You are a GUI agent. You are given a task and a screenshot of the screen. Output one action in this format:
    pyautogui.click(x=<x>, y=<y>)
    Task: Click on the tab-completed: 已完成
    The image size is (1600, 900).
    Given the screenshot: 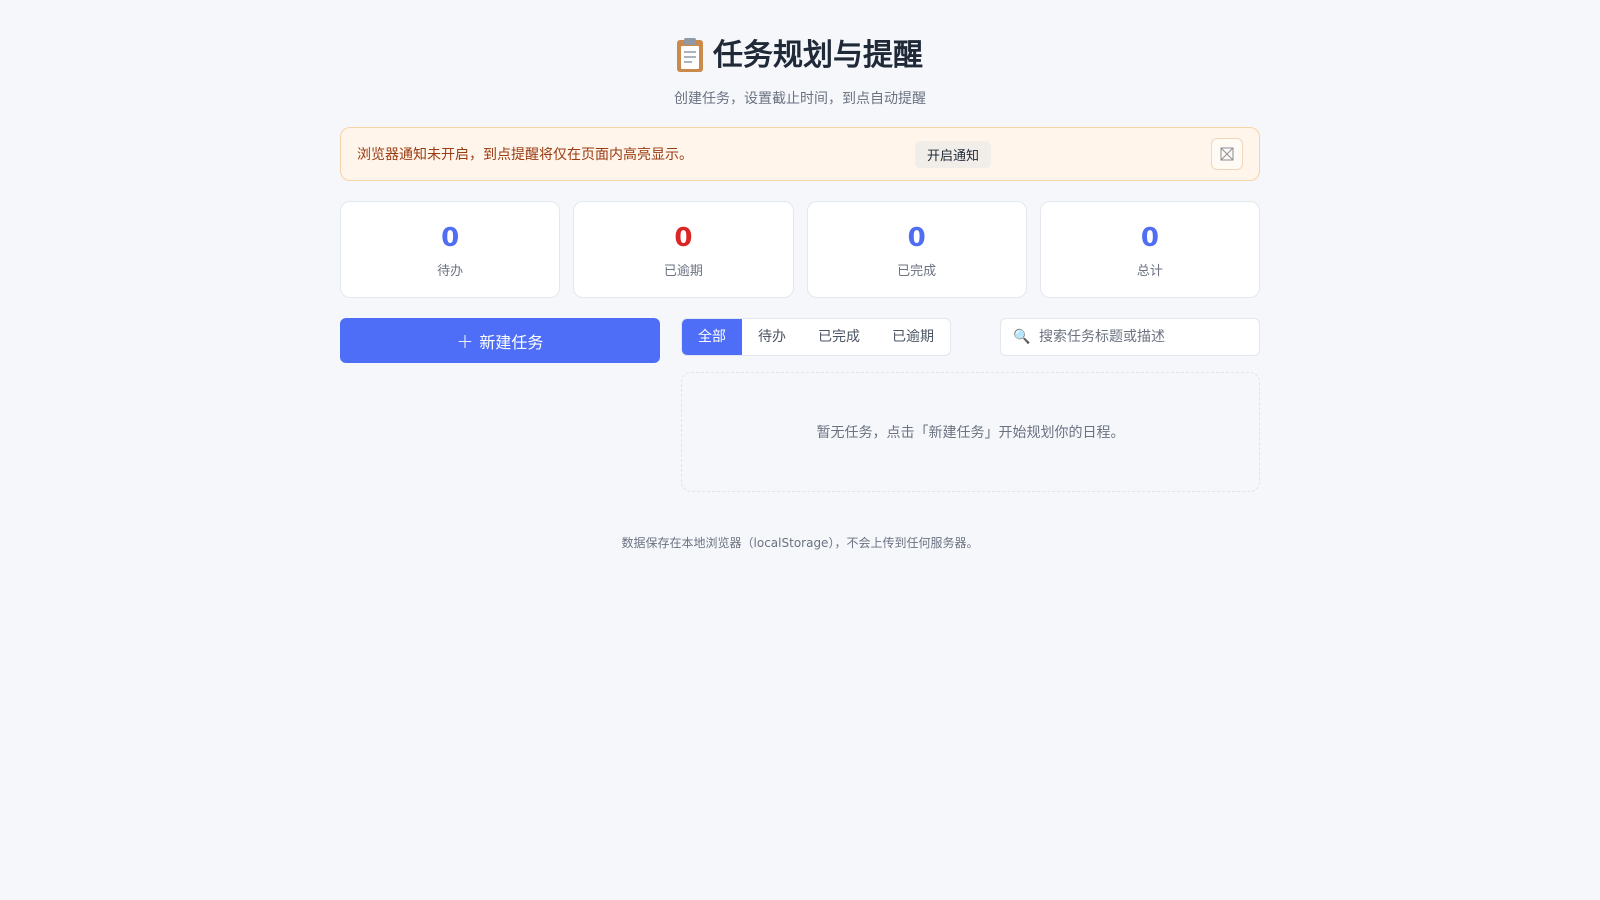 What is the action you would take?
    pyautogui.click(x=839, y=337)
    